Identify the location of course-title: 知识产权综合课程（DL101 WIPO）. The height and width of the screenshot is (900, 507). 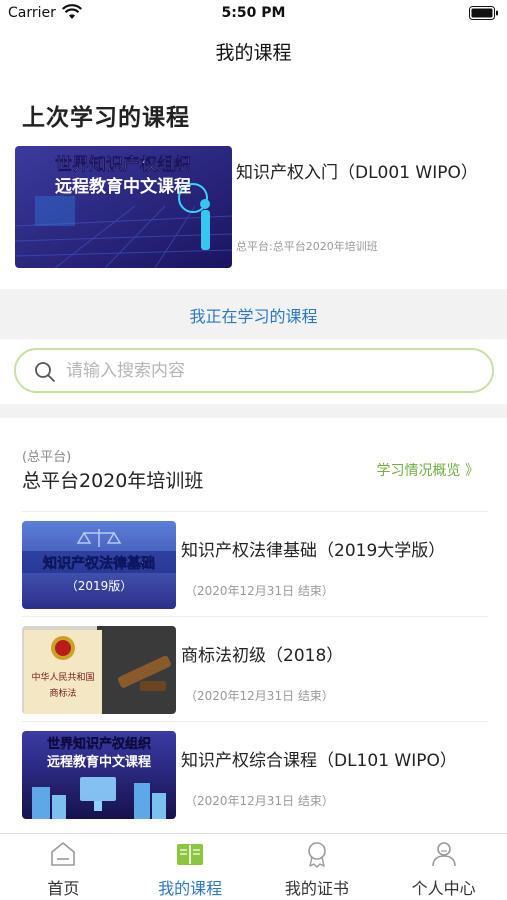
(319, 761).